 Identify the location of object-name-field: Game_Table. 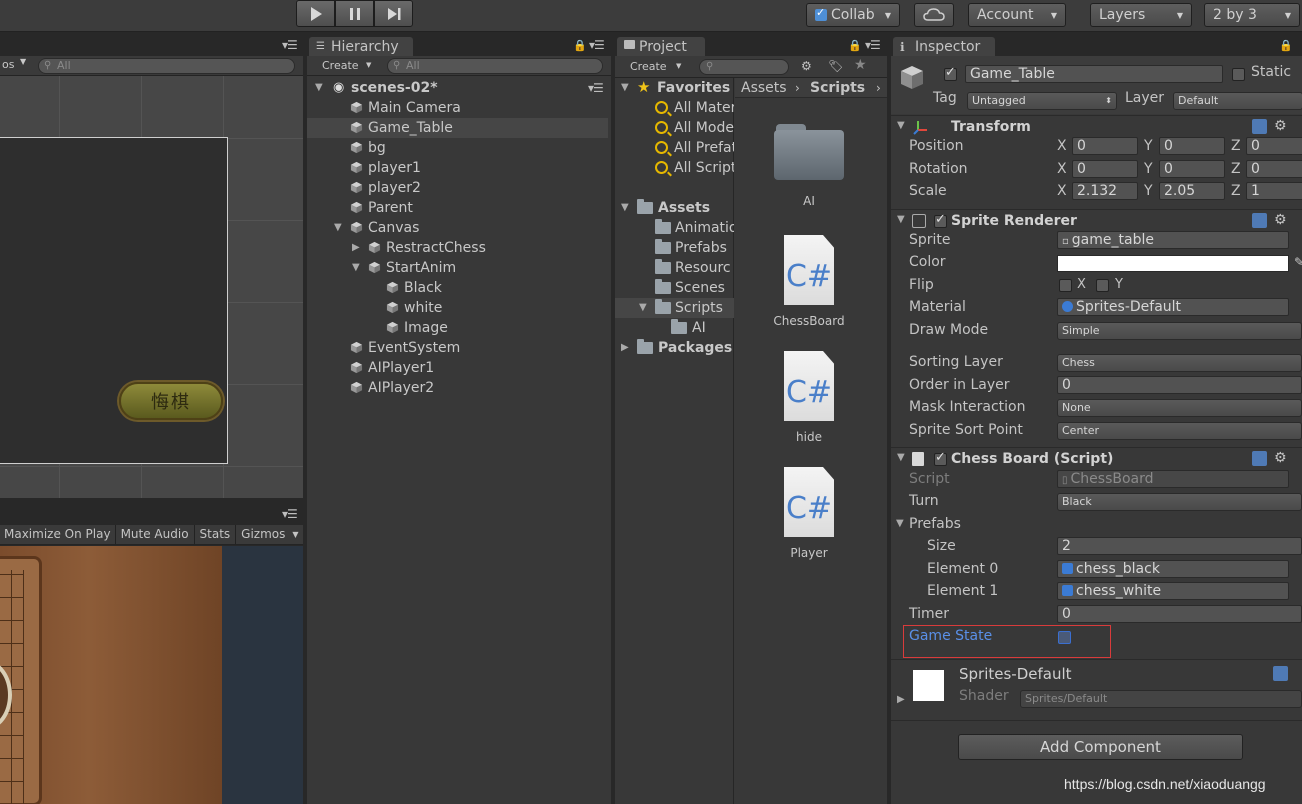
(1094, 74).